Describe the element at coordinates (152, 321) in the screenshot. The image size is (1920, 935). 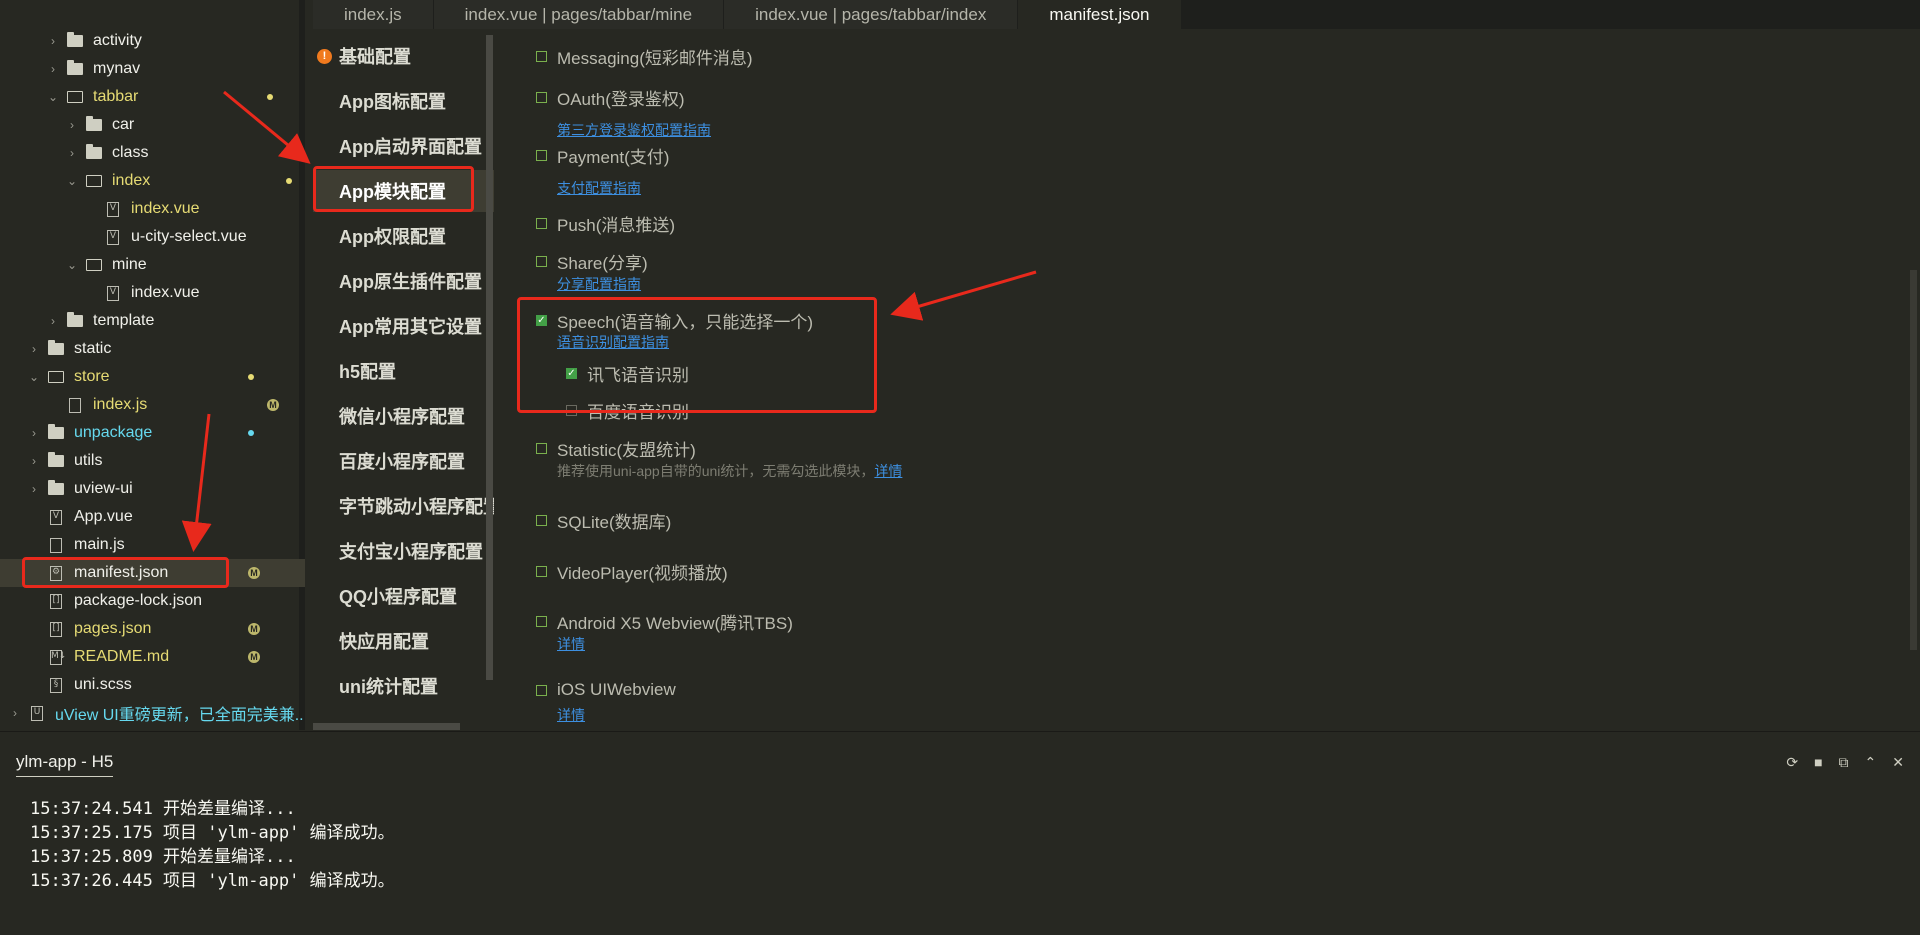
I see `tree-item: › template` at that location.